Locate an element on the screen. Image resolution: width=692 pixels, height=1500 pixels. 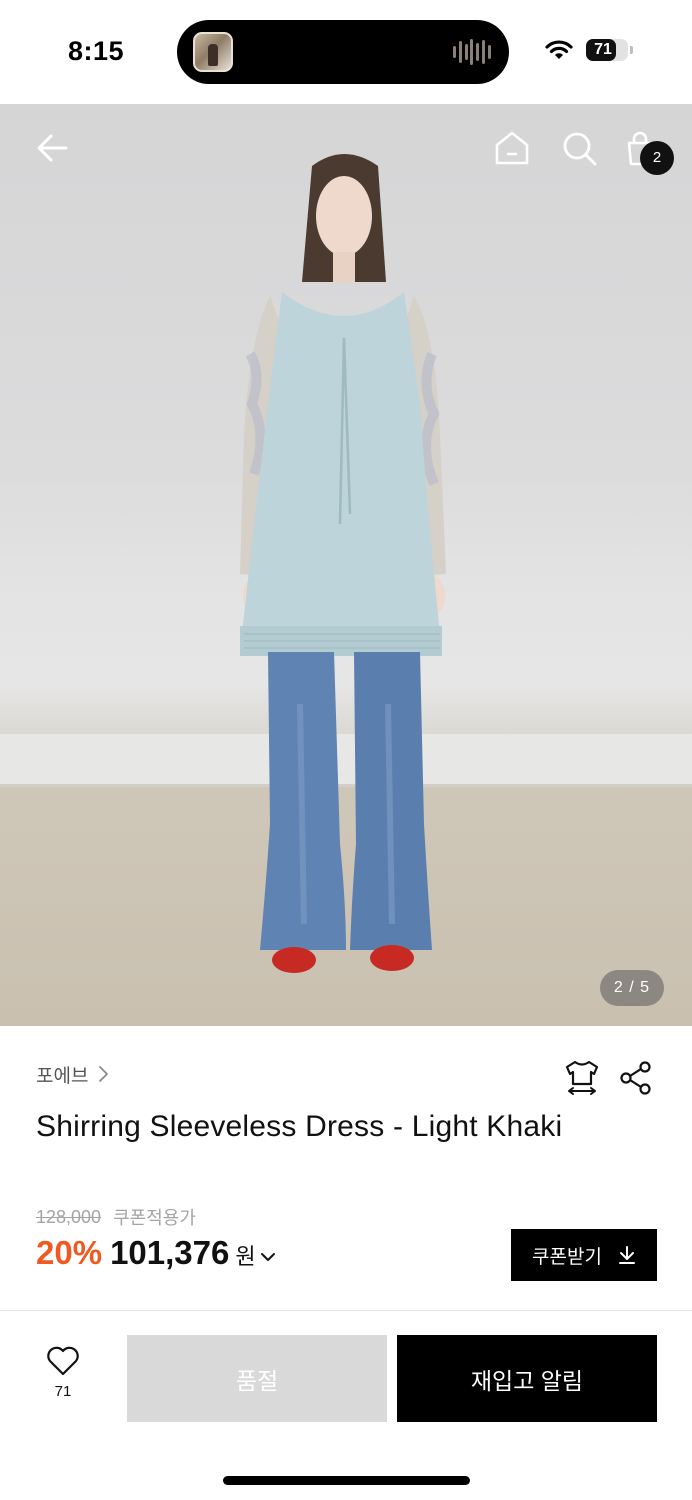
status-icons: 71 is located at coordinates (588, 50).